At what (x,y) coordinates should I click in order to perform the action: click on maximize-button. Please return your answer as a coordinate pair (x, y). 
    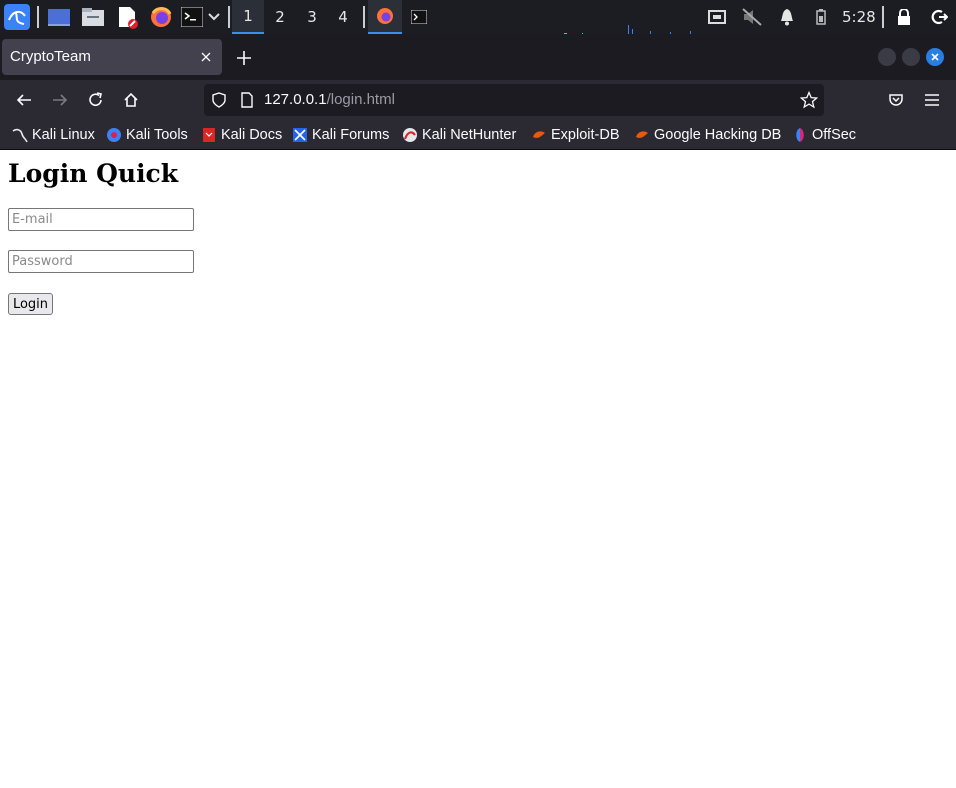
    Looking at the image, I should click on (911, 57).